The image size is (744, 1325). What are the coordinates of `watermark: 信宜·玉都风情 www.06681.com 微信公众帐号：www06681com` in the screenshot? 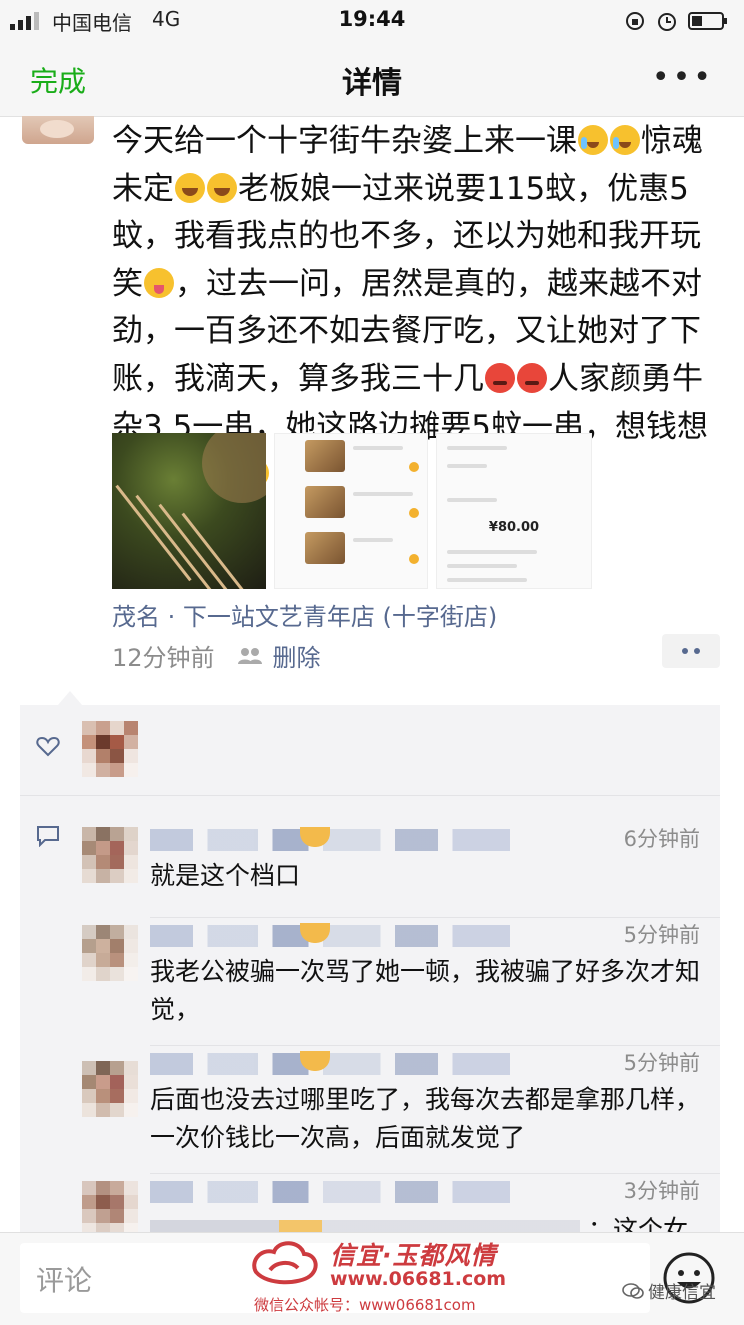 It's located at (380, 1277).